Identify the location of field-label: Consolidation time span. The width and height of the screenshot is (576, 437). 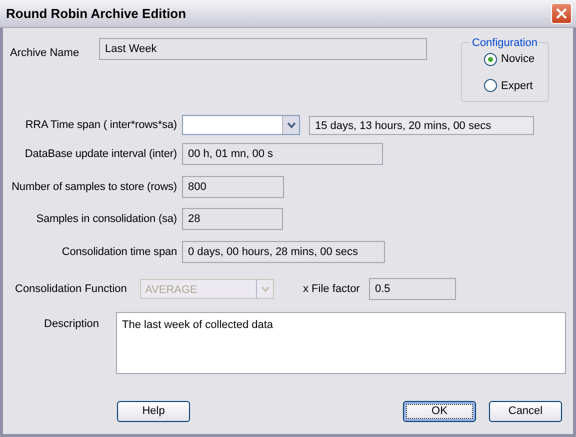
(118, 252).